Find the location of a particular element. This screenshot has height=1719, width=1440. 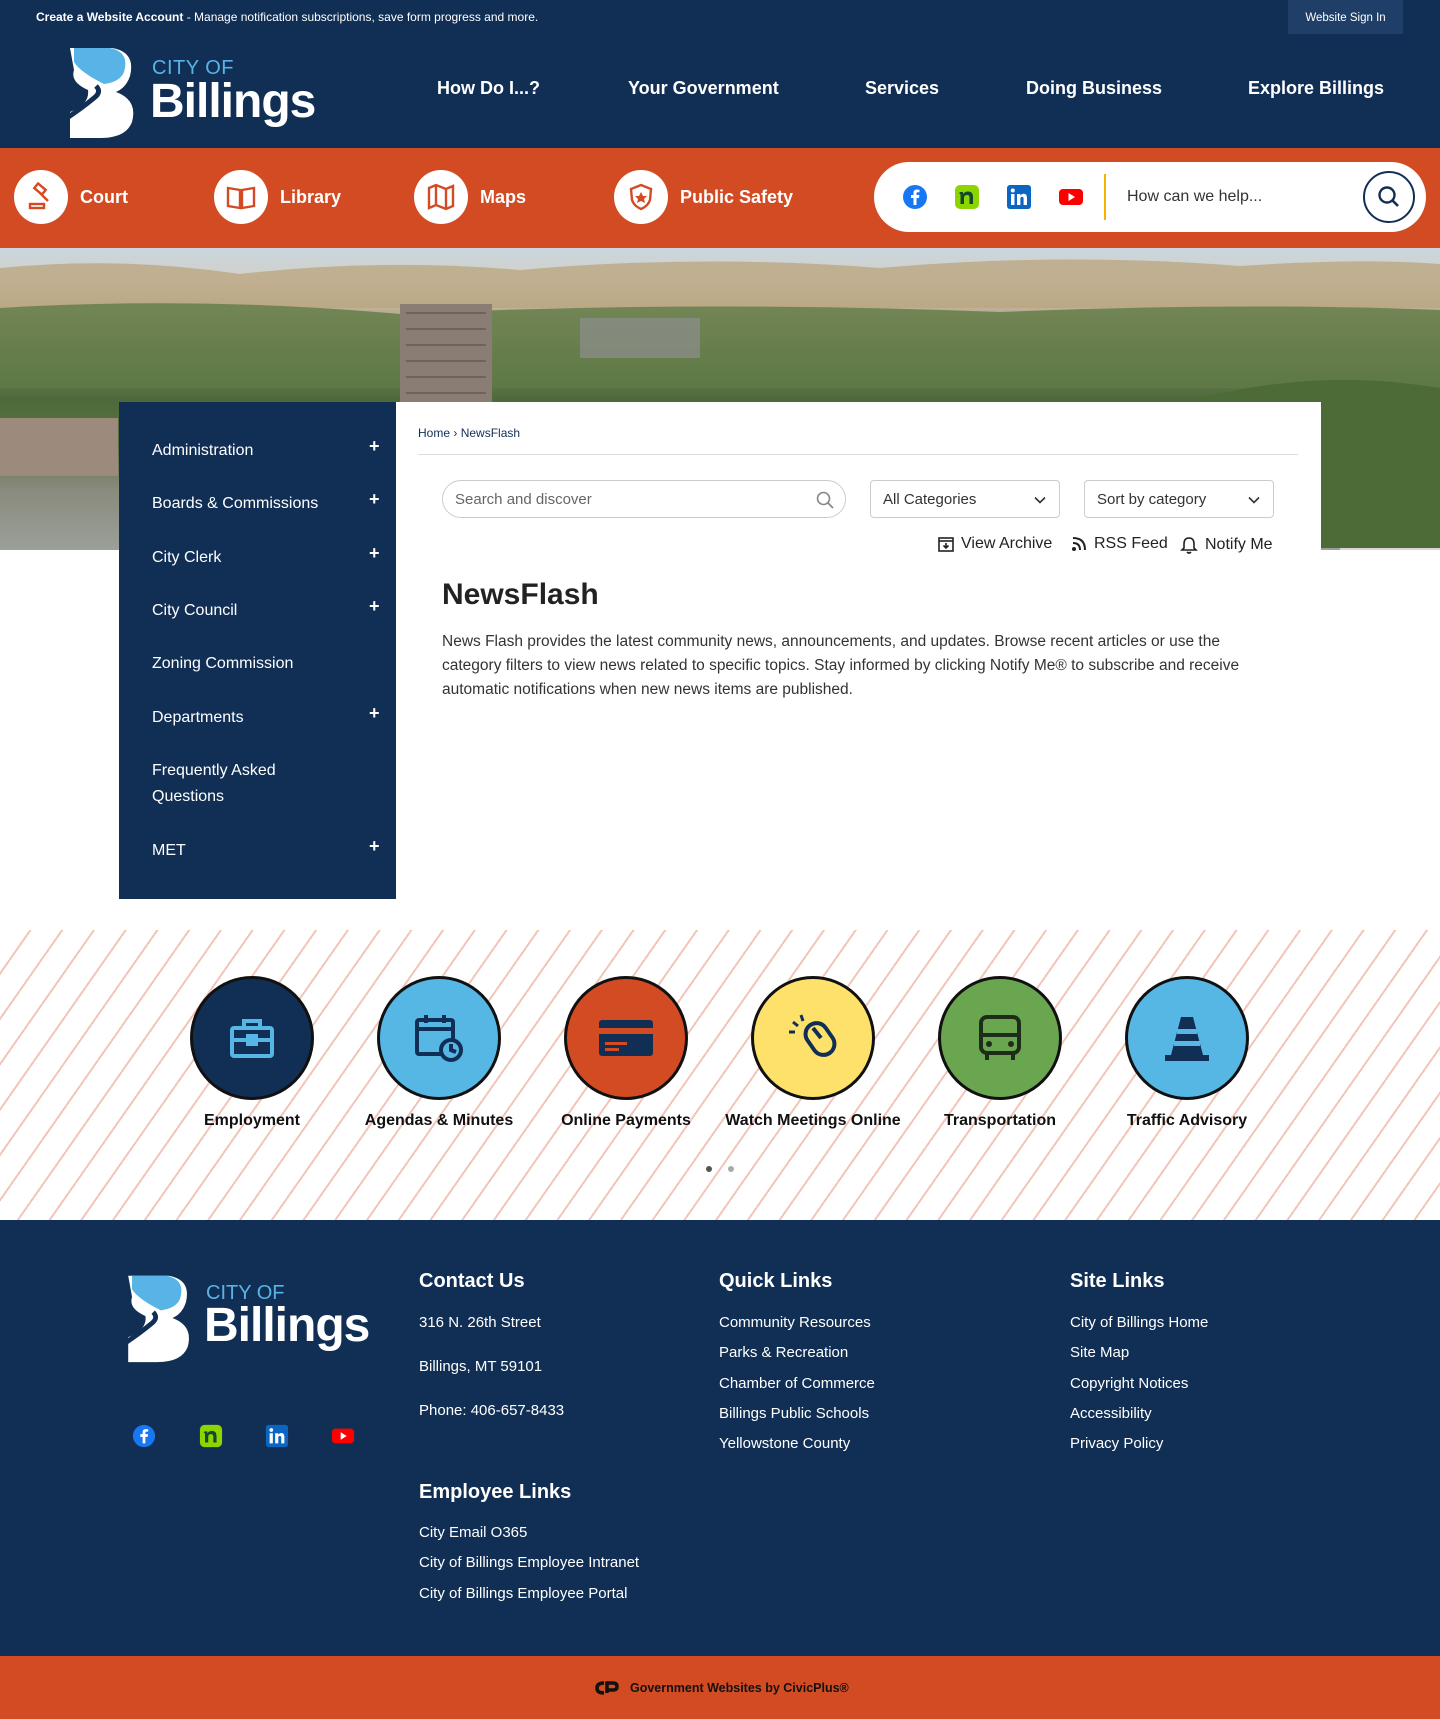

quick-link-yellowstone-county: Yellowstone County is located at coordinates (784, 1443).